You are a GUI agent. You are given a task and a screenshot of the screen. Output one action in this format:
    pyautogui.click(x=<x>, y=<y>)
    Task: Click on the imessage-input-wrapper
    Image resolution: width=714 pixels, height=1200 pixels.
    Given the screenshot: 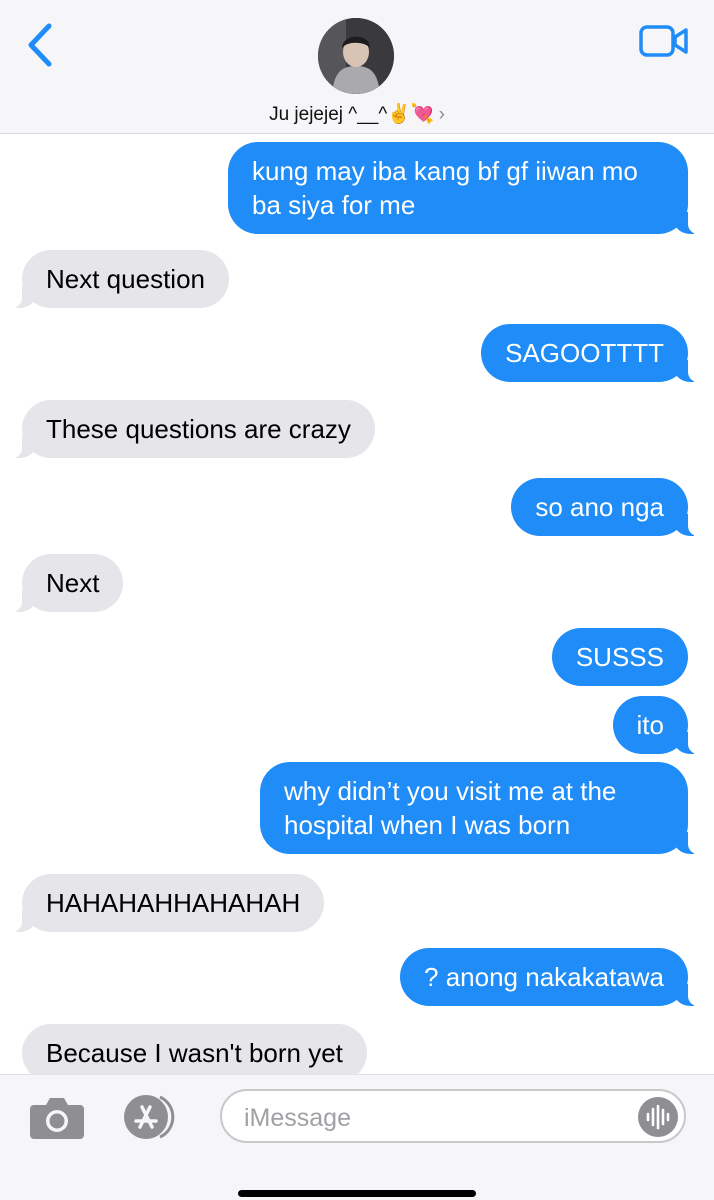 What is the action you would take?
    pyautogui.click(x=453, y=1116)
    